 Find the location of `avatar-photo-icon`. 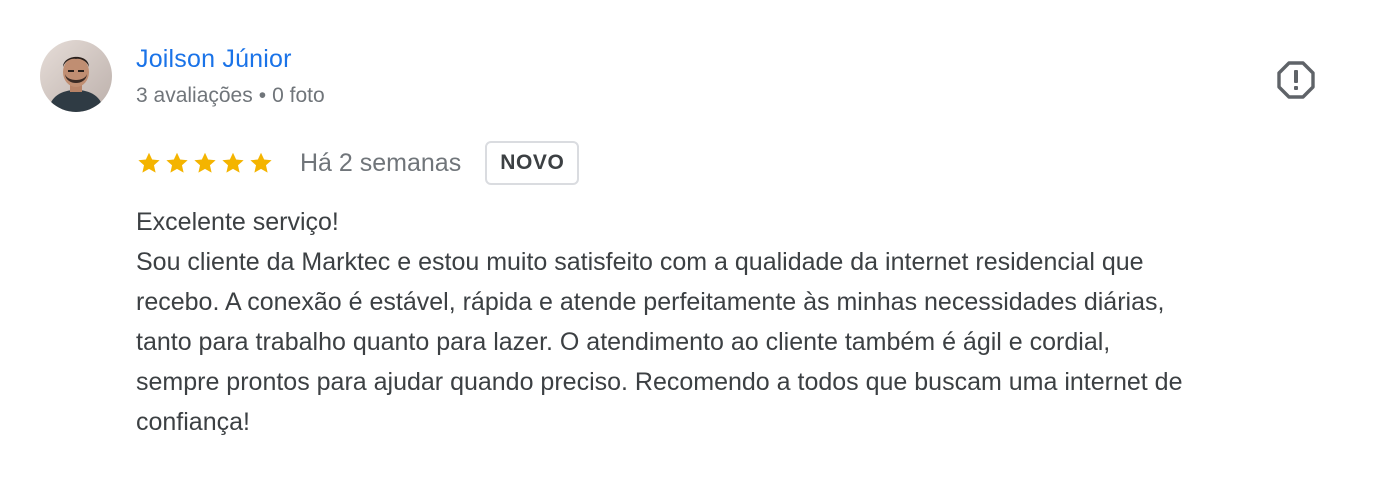

avatar-photo-icon is located at coordinates (76, 76).